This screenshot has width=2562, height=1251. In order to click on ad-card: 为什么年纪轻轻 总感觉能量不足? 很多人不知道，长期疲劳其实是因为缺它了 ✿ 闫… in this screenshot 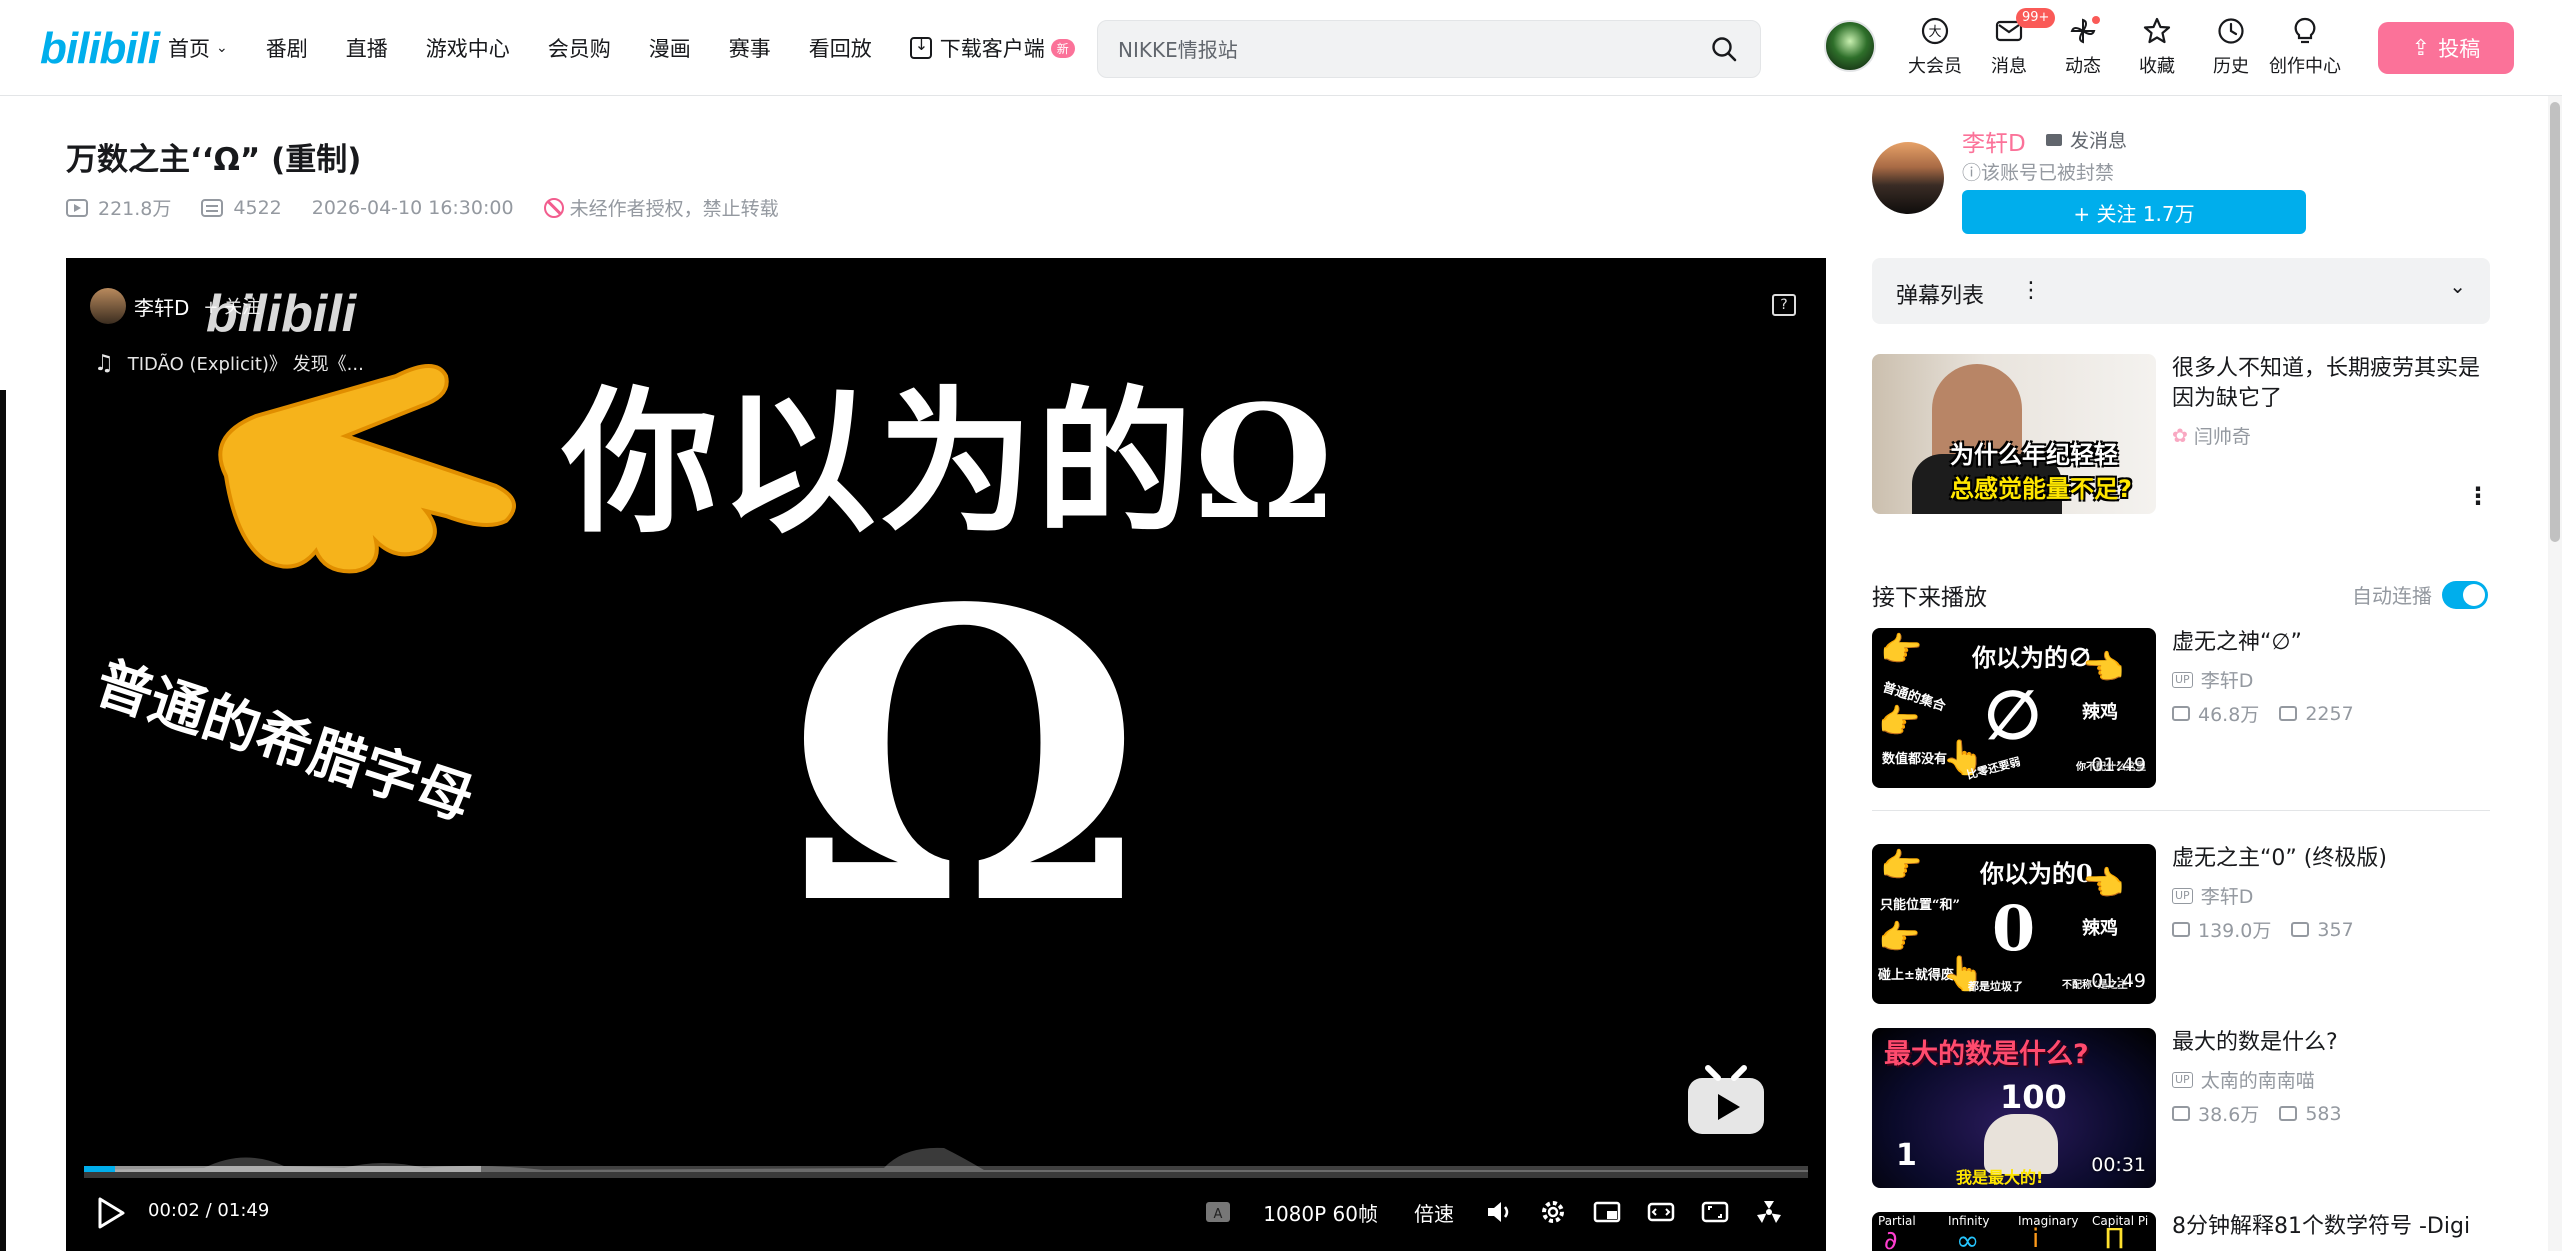, I will do `click(2181, 434)`.